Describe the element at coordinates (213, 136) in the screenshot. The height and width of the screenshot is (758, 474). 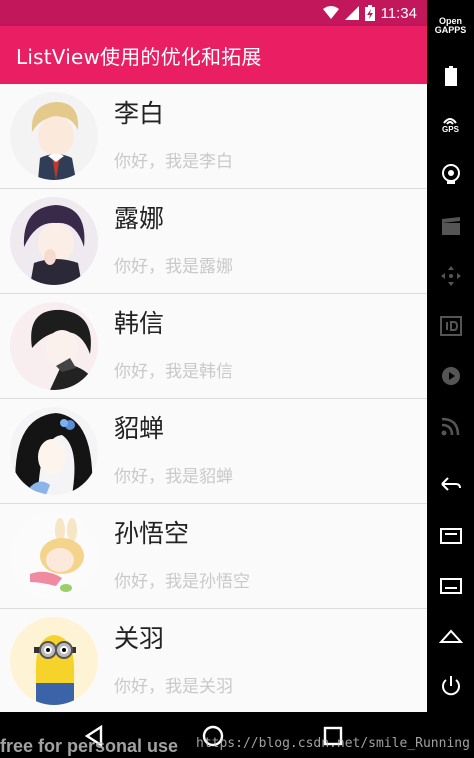
I see `list-item: 李白 你好，我是李白` at that location.